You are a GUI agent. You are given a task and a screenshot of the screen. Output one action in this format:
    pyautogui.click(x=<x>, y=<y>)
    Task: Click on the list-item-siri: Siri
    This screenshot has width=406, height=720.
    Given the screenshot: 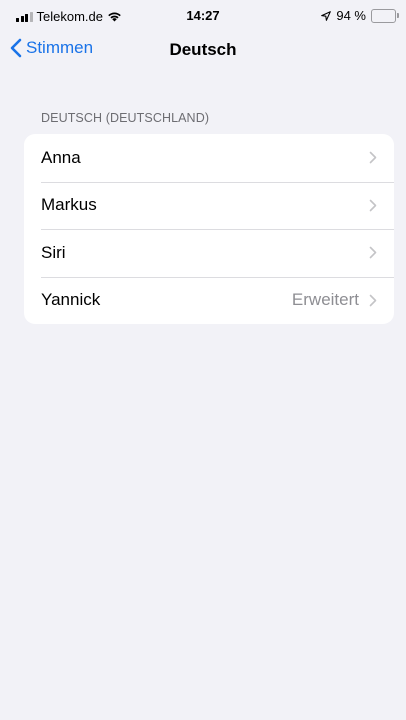 What is the action you would take?
    pyautogui.click(x=209, y=253)
    